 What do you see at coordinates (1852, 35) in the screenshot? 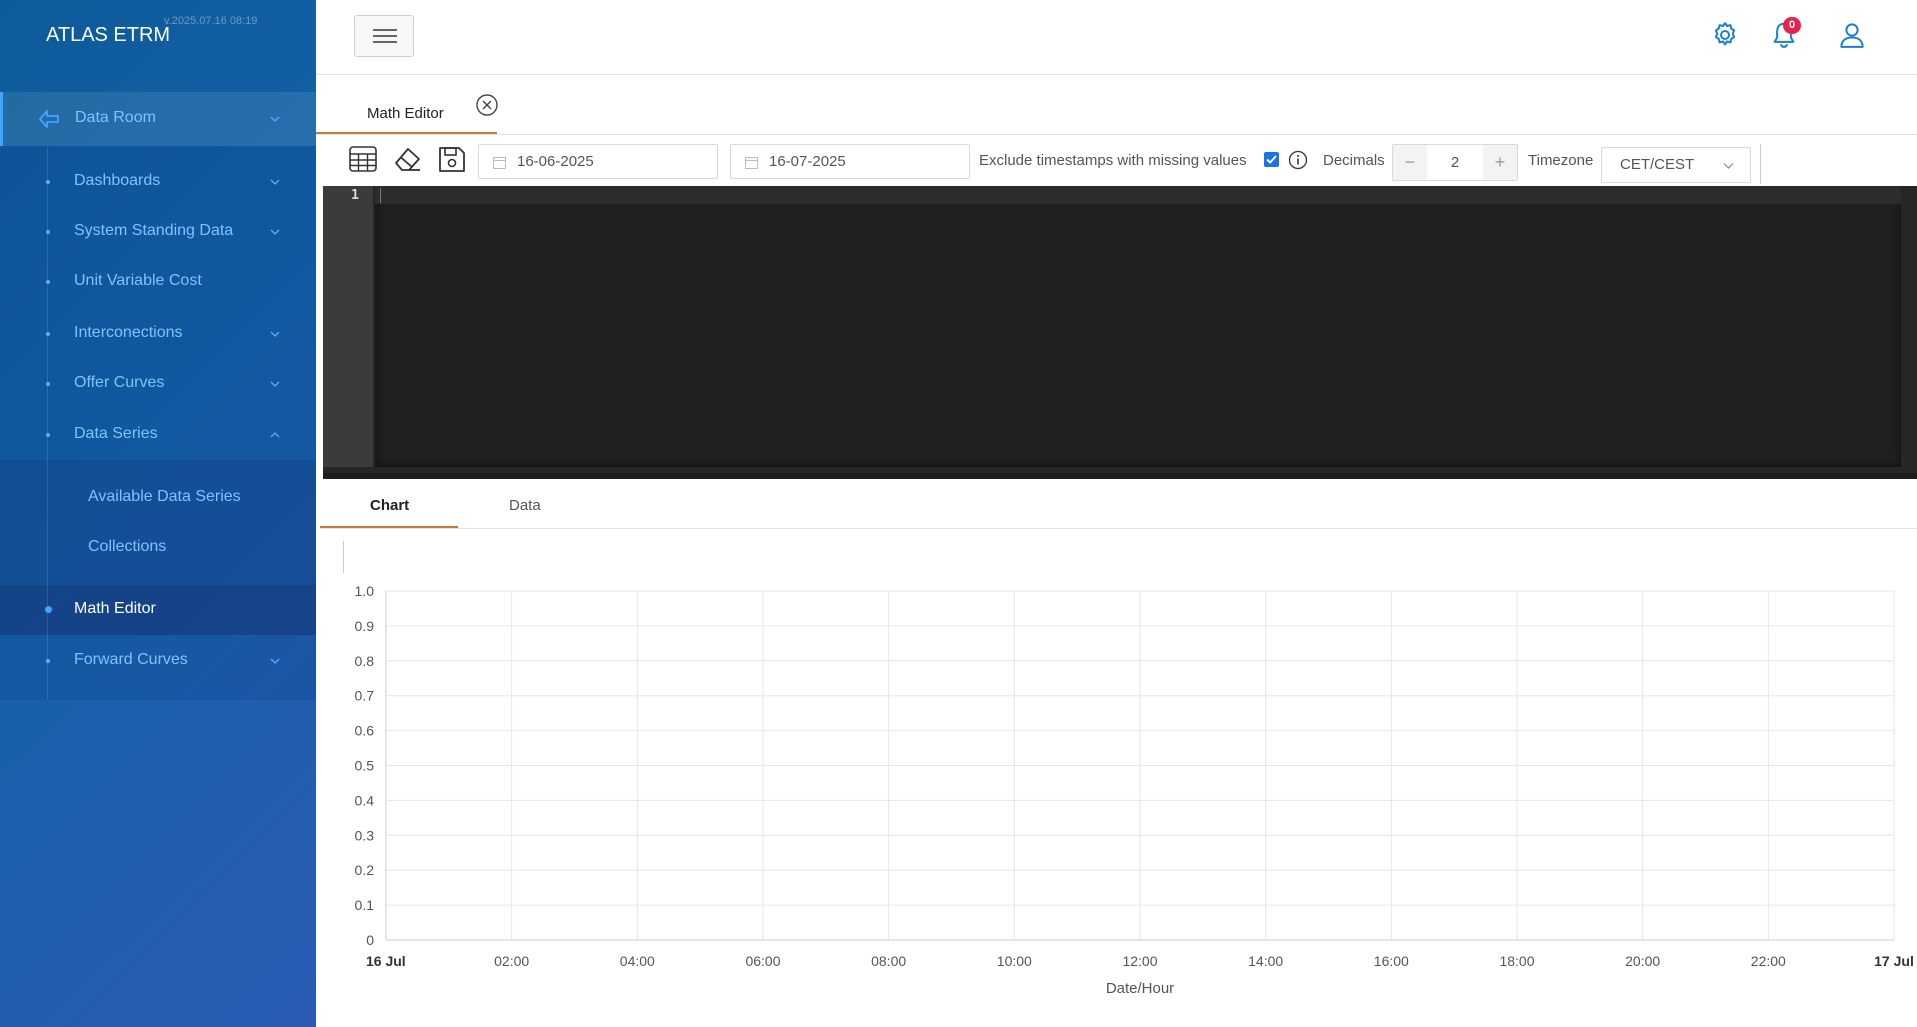
I see `user-icon` at bounding box center [1852, 35].